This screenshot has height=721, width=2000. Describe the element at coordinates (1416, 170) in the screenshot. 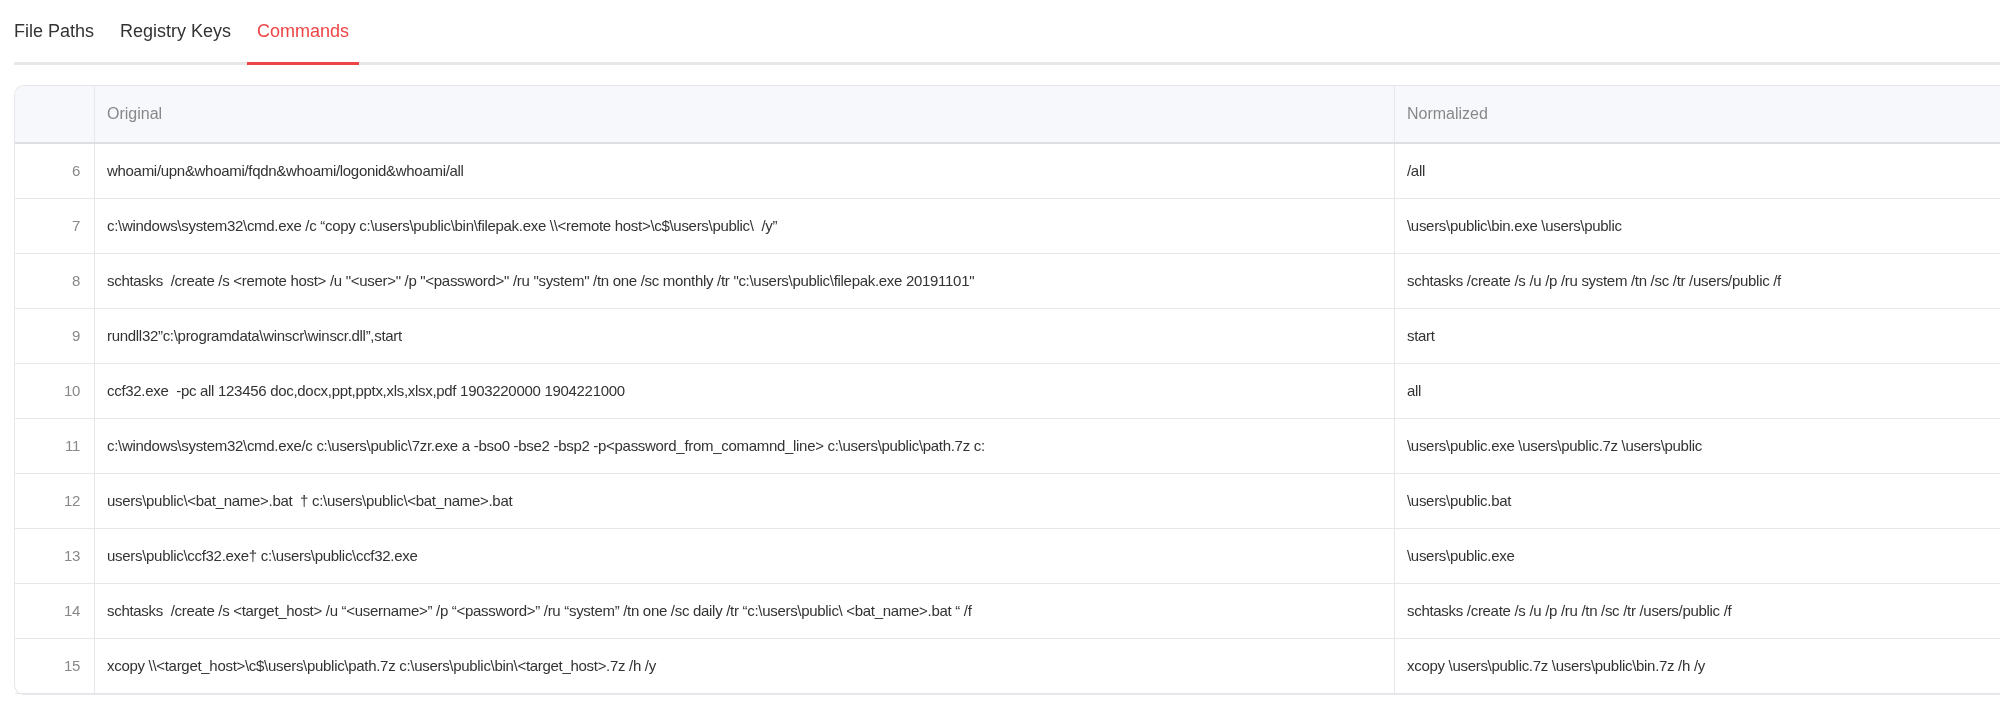

I see `table-cell-text: /all` at that location.